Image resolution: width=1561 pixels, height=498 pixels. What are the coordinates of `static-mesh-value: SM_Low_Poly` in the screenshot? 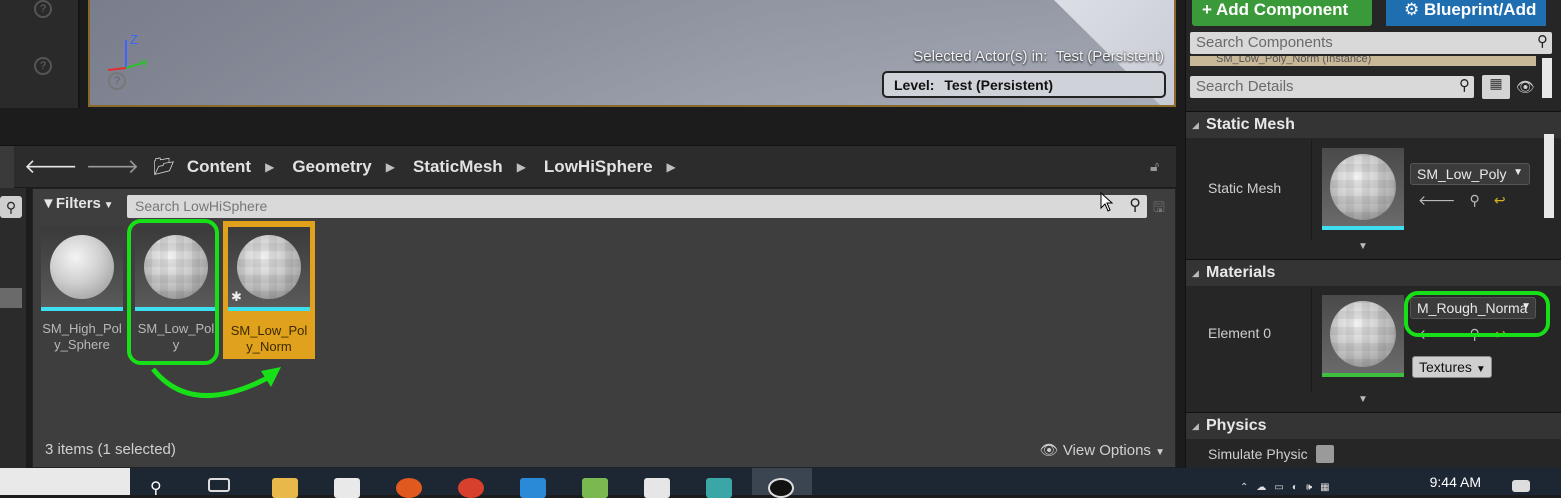 It's located at (1462, 174).